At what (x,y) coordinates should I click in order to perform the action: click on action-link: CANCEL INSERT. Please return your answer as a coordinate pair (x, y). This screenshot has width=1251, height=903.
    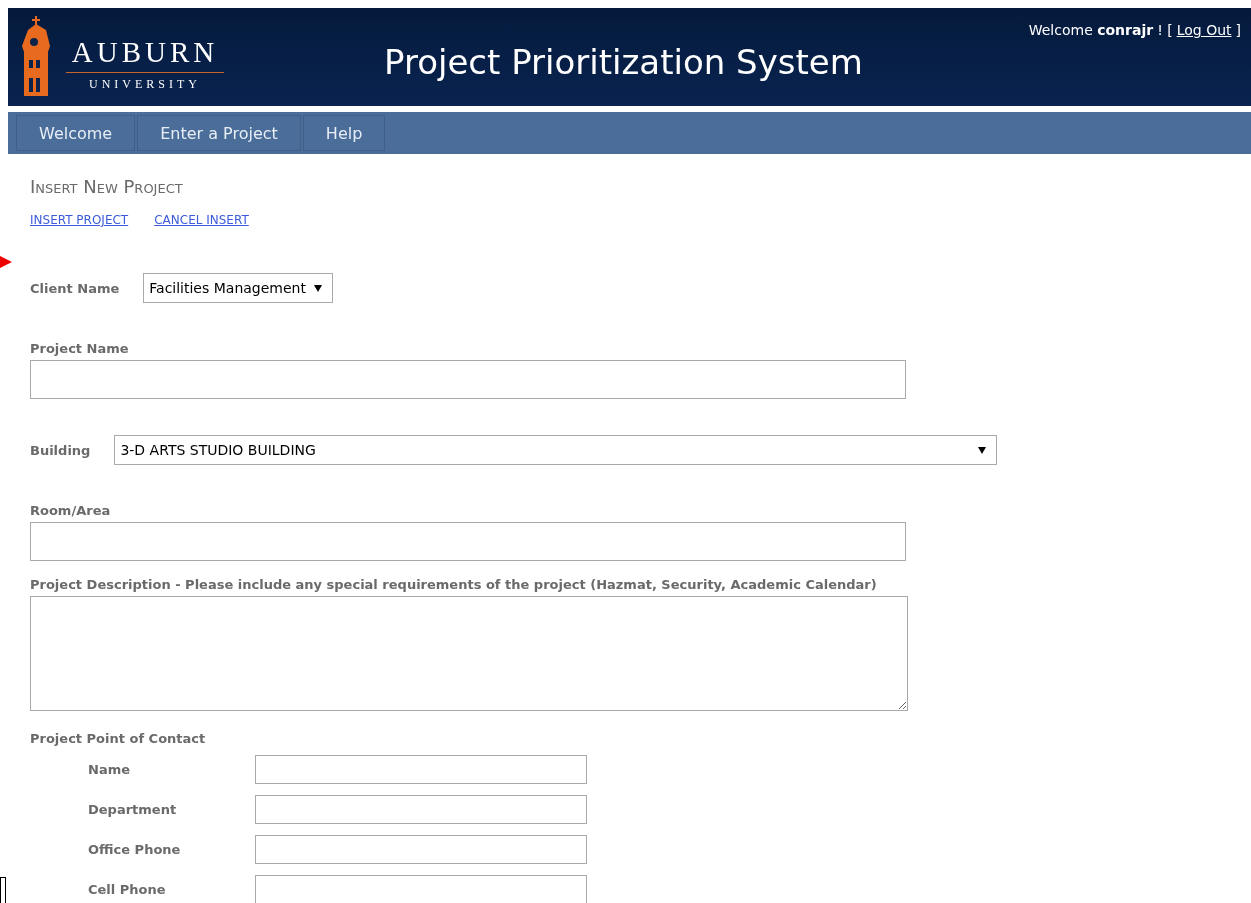
    Looking at the image, I should click on (201, 220).